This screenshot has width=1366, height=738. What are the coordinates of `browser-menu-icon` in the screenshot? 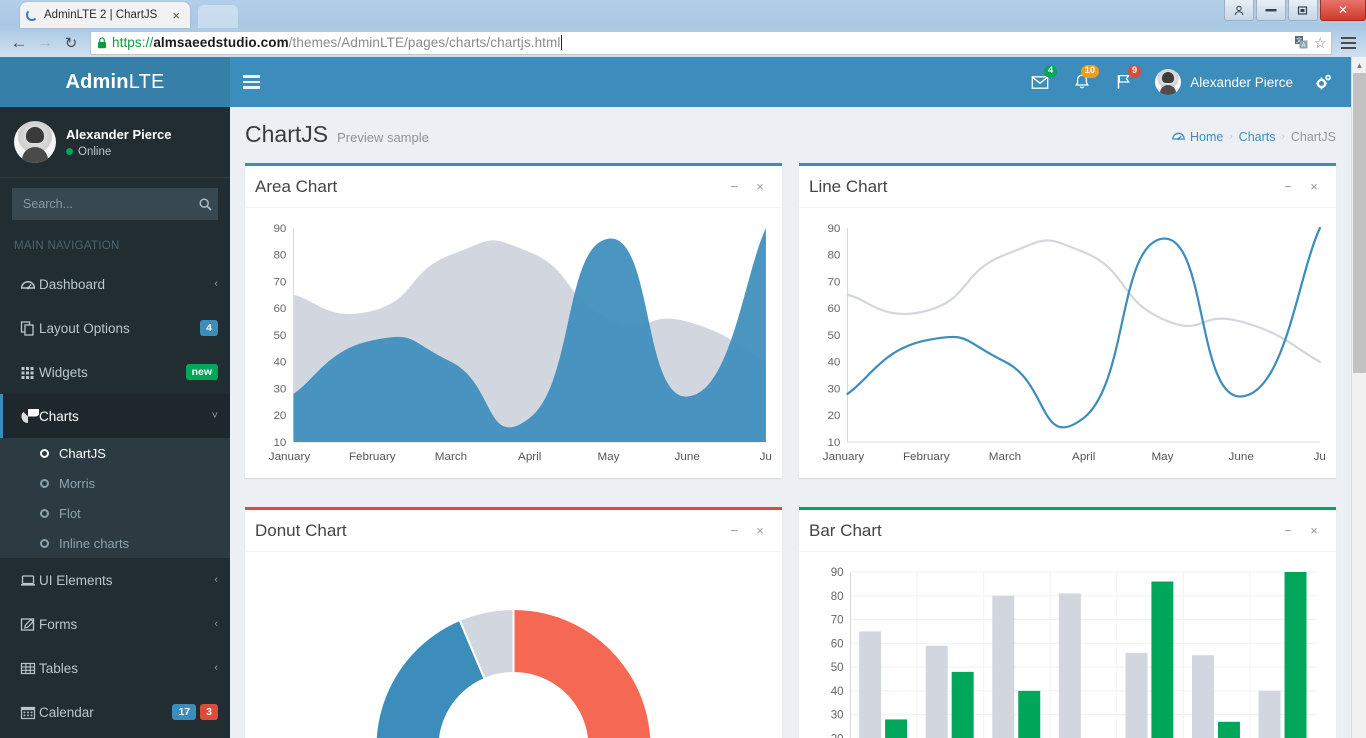 It's located at (1348, 42).